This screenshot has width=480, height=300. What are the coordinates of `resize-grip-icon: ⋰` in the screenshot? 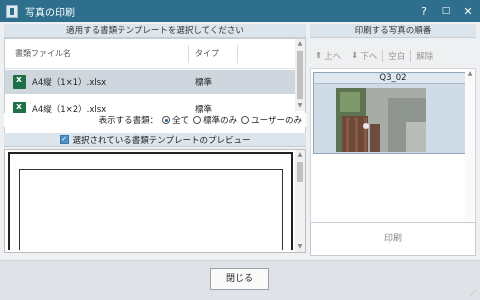 It's located at (473, 293).